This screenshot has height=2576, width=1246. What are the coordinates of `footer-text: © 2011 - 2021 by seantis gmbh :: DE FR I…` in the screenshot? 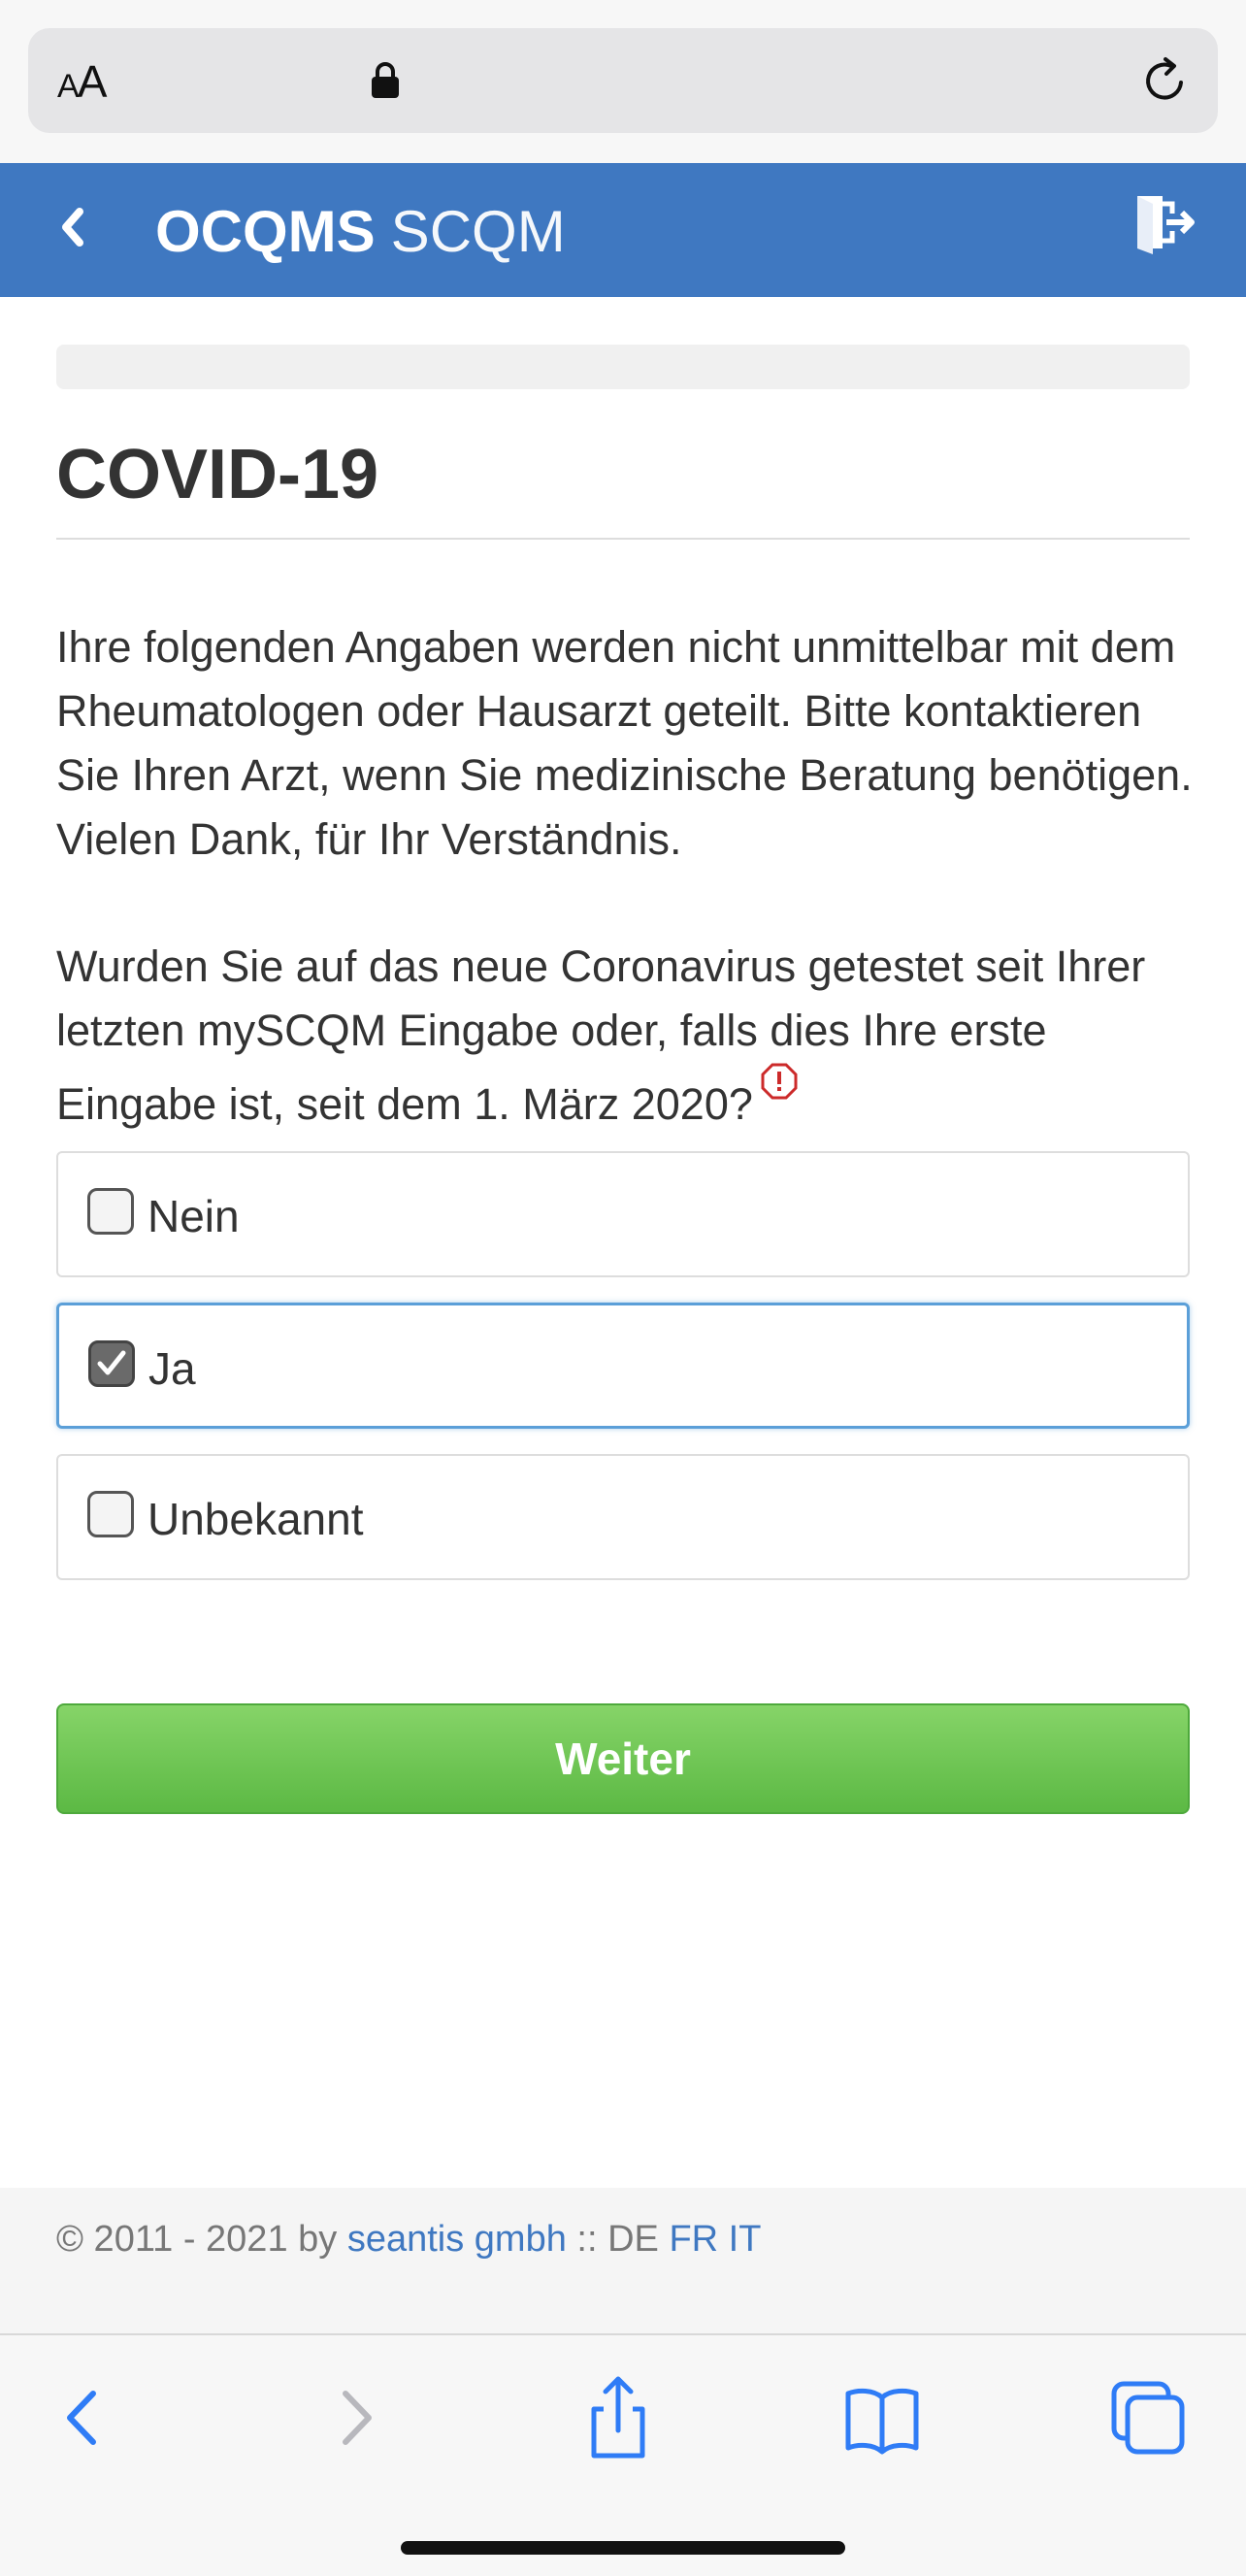 It's located at (409, 2240).